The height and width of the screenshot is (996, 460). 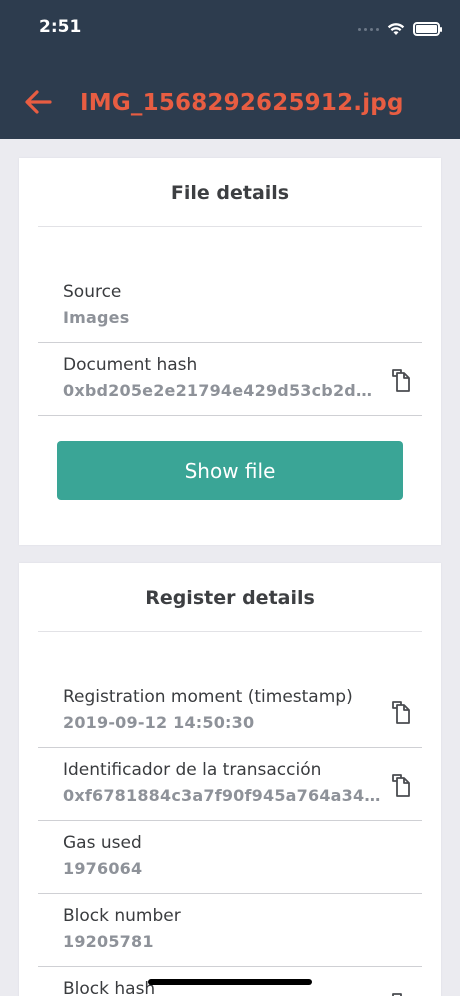 I want to click on block-number-value: 19205781, so click(x=108, y=941).